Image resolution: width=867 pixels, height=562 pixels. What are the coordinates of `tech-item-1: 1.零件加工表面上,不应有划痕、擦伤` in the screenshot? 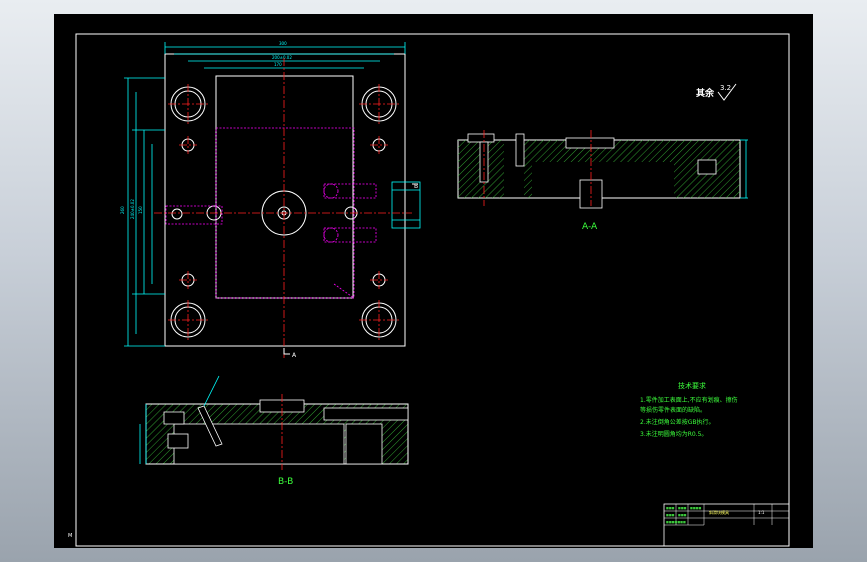 It's located at (689, 400).